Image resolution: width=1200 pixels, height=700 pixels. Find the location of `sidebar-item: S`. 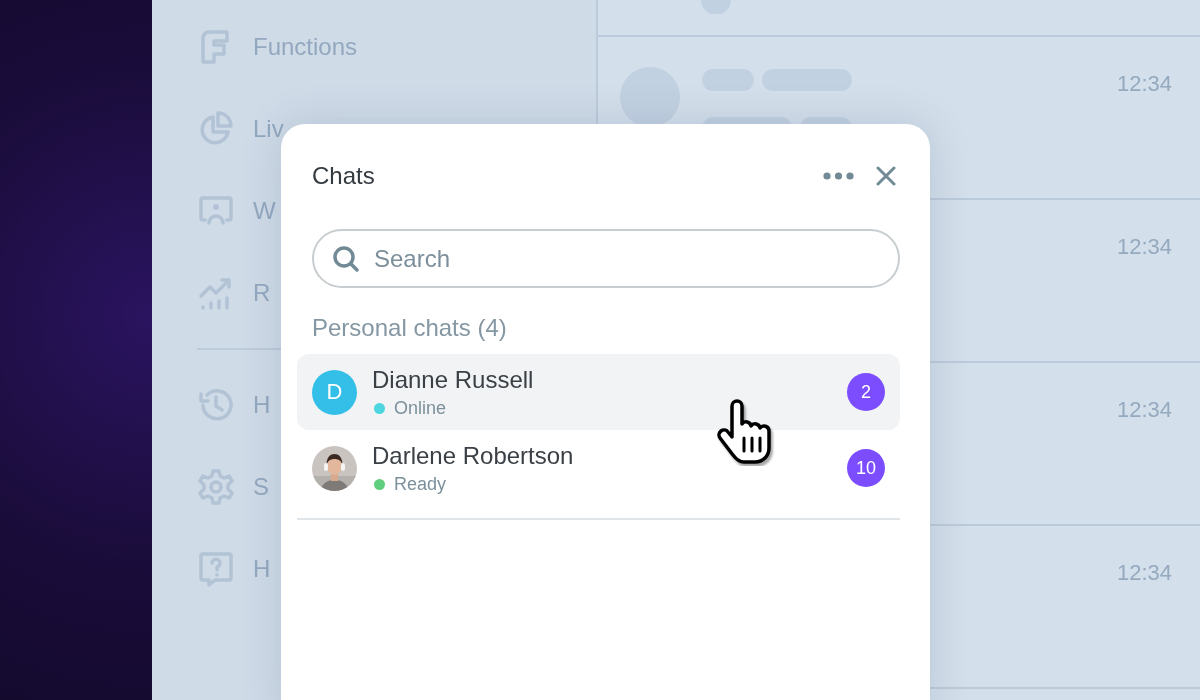

sidebar-item: S is located at coordinates (261, 487).